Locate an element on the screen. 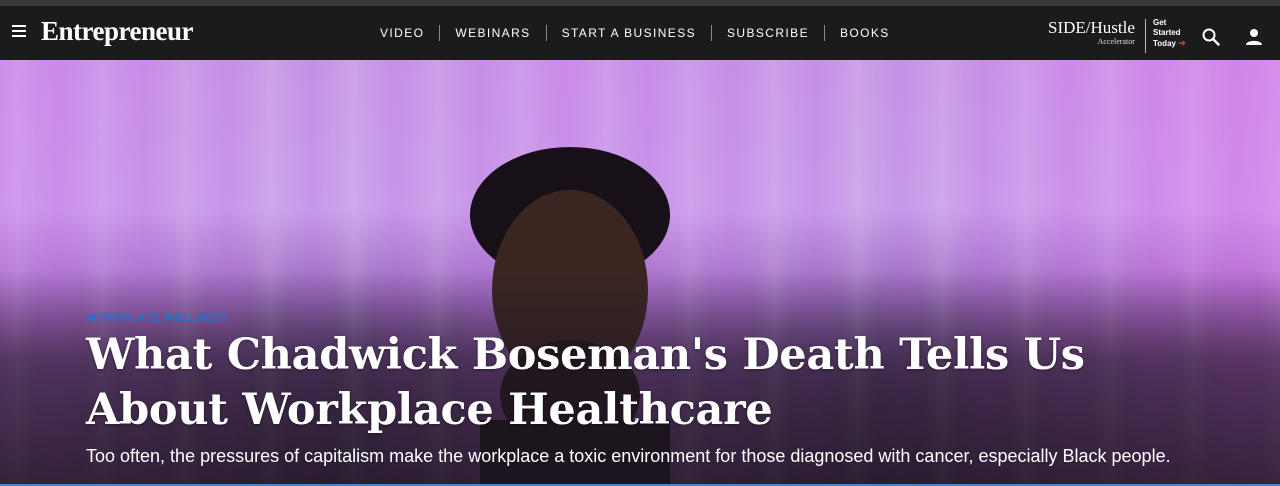  site-logo: Entrepreneur is located at coordinates (117, 31).